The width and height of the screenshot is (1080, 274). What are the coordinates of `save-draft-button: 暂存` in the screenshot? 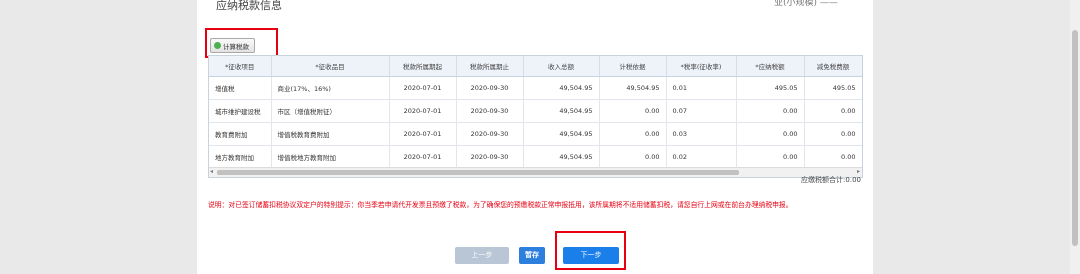 It's located at (532, 255).